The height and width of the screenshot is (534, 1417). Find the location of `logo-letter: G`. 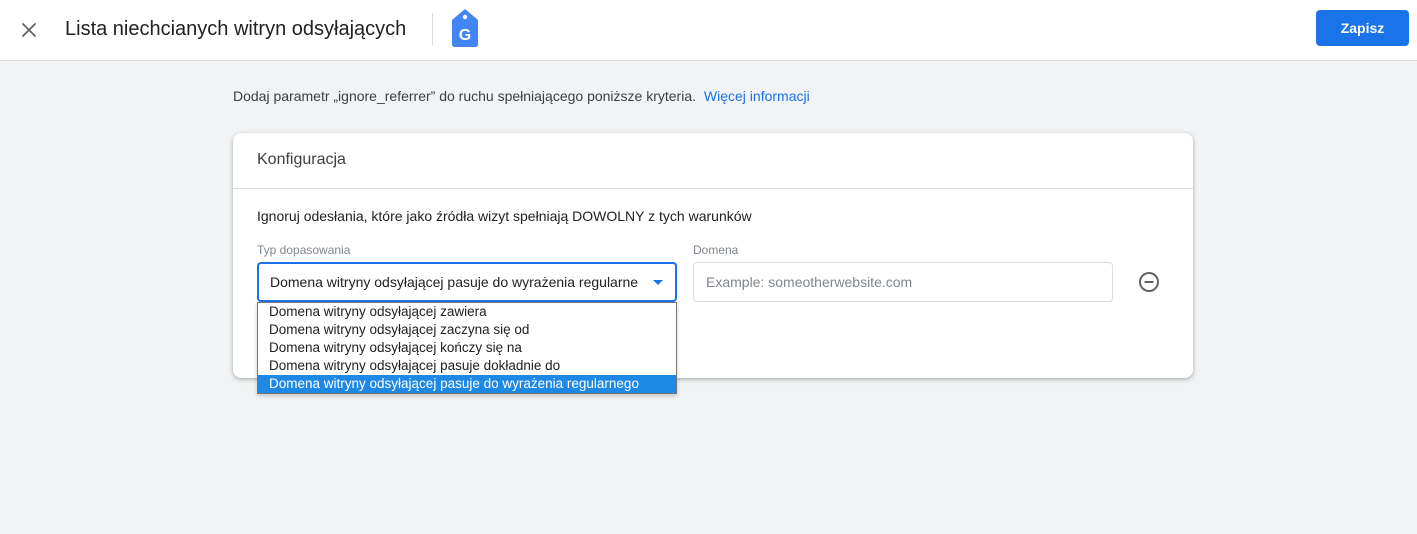

logo-letter: G is located at coordinates (465, 35).